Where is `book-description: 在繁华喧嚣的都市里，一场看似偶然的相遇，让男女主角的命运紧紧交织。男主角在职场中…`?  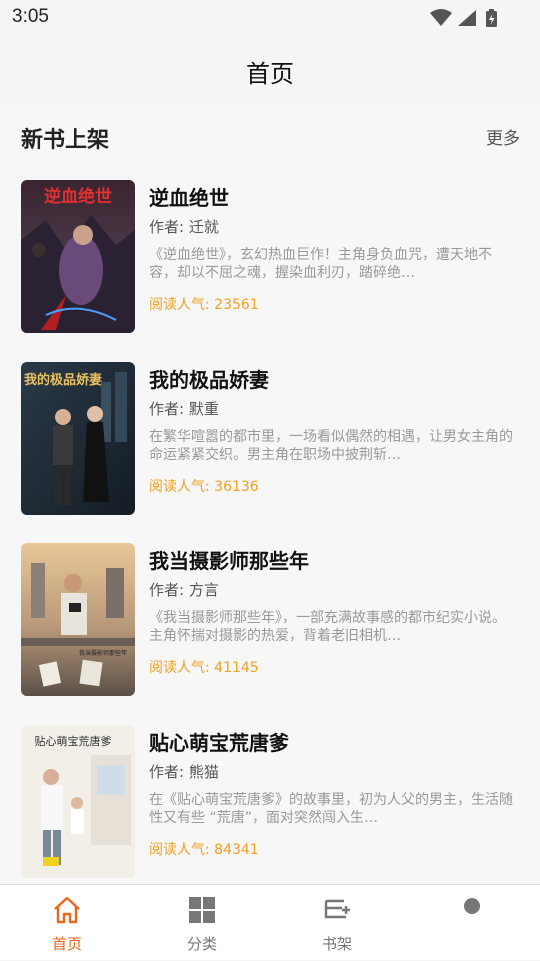 book-description: 在繁华喧嚣的都市里，一场看似偶然的相遇，让男女主角的命运紧紧交织。男主角在职场中… is located at coordinates (331, 446).